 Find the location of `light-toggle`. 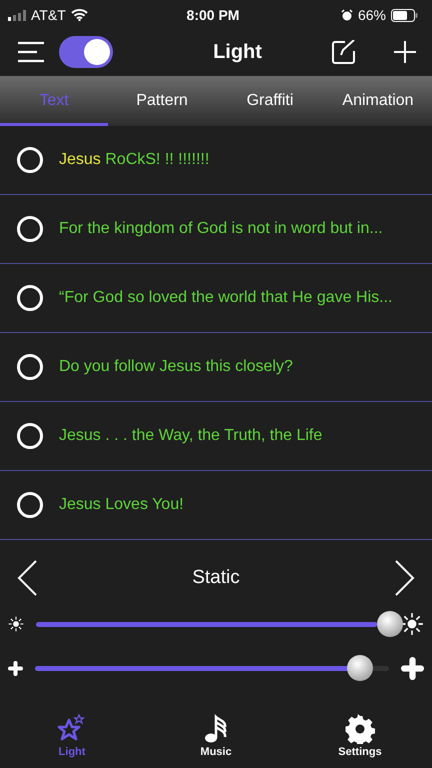

light-toggle is located at coordinates (86, 52).